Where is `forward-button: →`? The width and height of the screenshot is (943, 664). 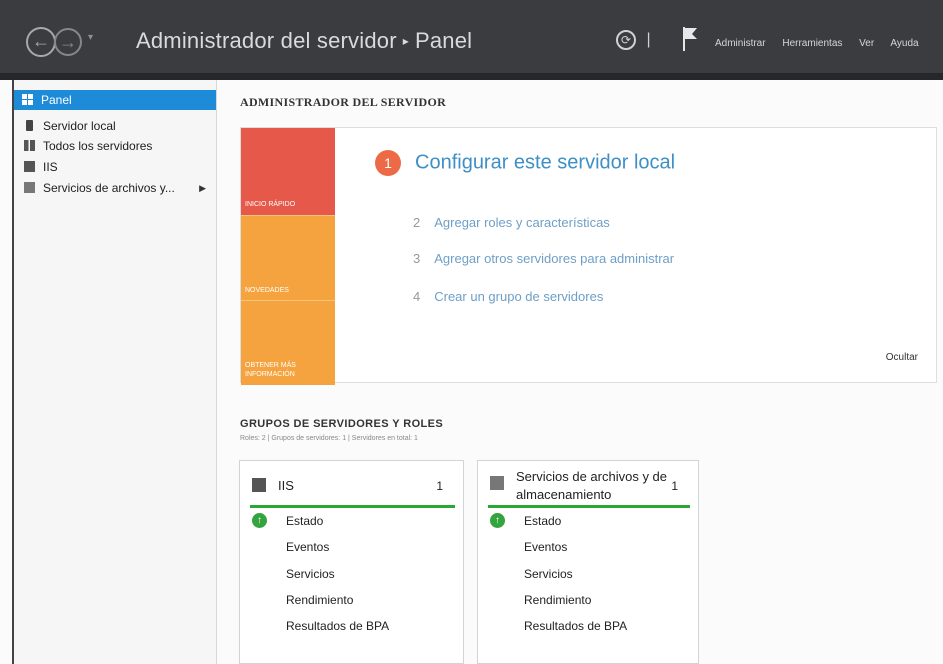 forward-button: → is located at coordinates (68, 42).